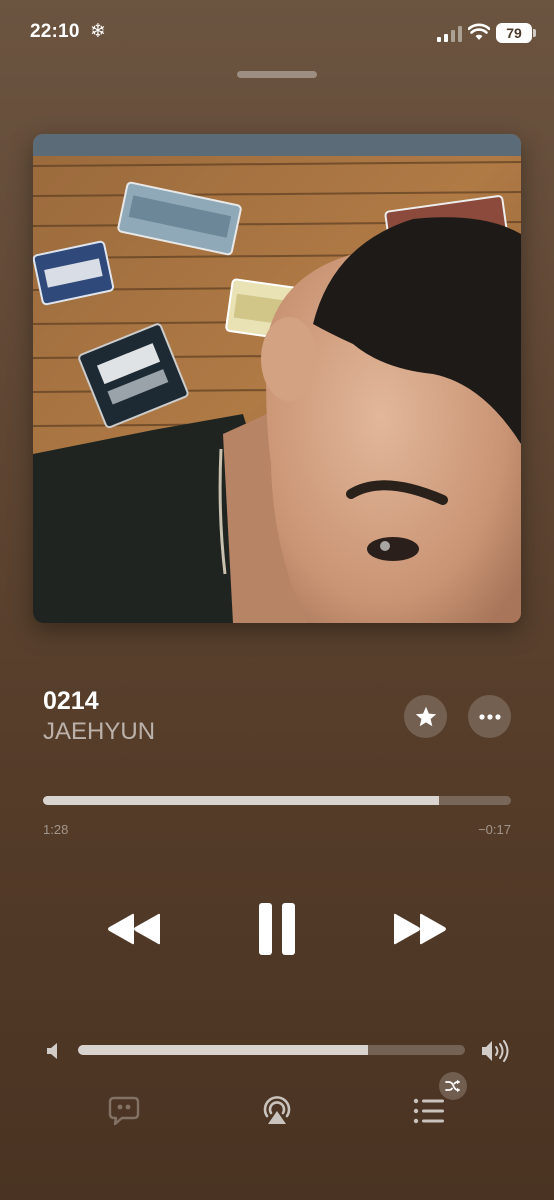 The width and height of the screenshot is (554, 1200). I want to click on lyrics-button, so click(124, 1111).